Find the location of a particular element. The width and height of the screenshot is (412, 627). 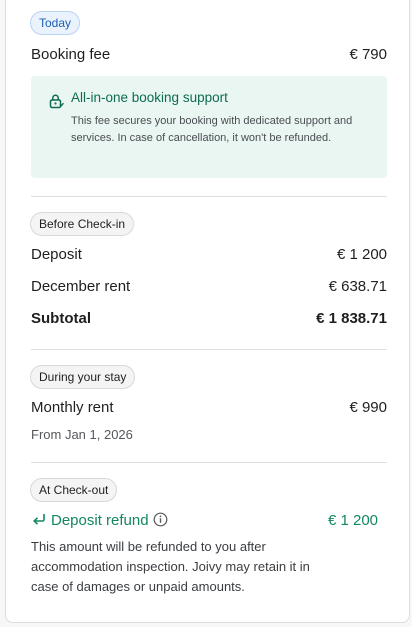

deposit-refund-text: Deposit refund is located at coordinates (100, 520).